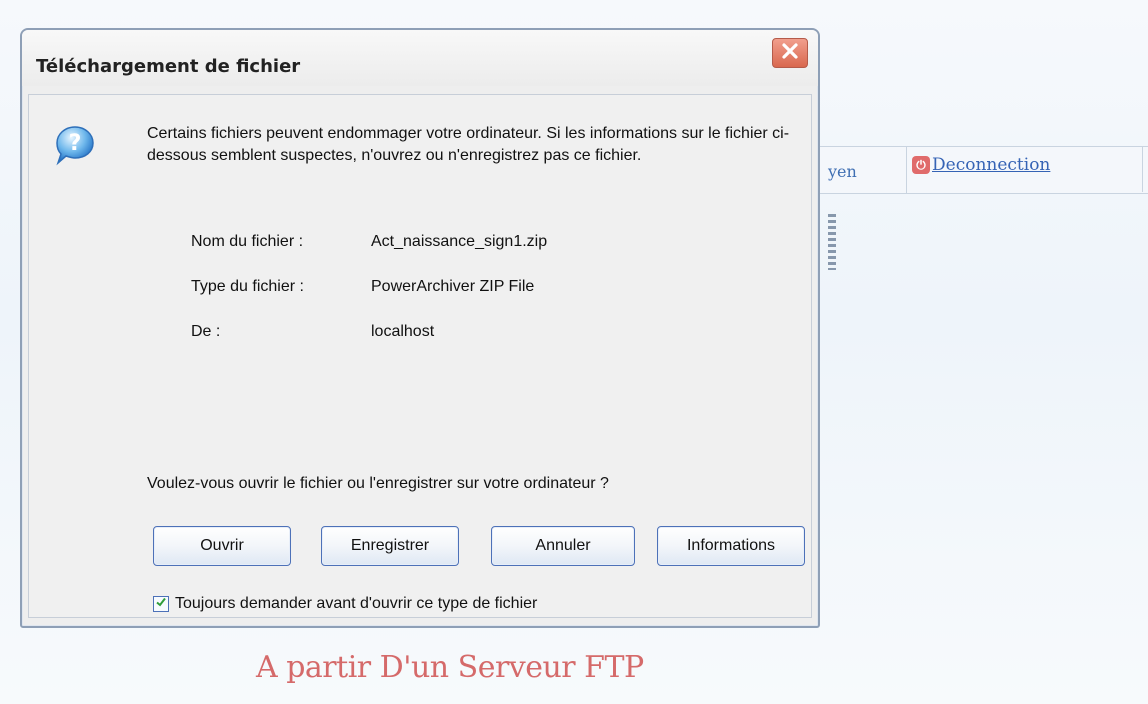 The image size is (1148, 704). Describe the element at coordinates (991, 165) in the screenshot. I see `deconnection-link: Deconnection` at that location.